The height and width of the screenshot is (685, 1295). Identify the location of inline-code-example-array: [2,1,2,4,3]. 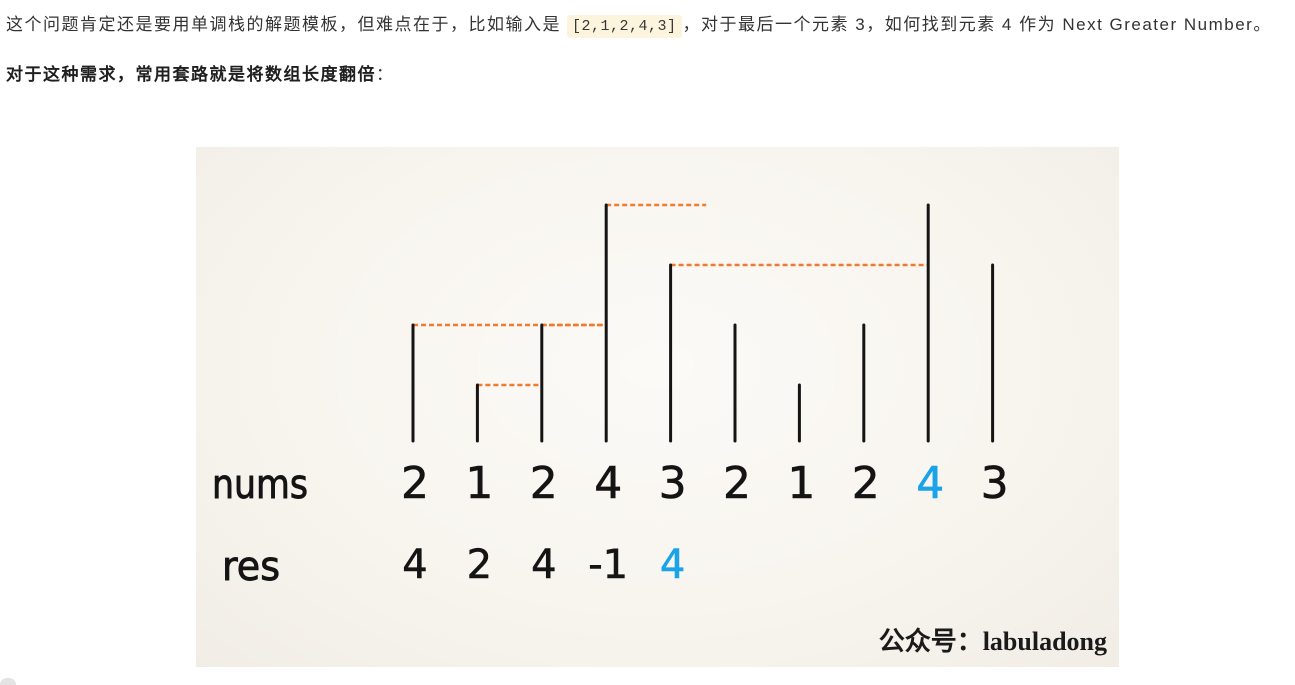
(624, 26).